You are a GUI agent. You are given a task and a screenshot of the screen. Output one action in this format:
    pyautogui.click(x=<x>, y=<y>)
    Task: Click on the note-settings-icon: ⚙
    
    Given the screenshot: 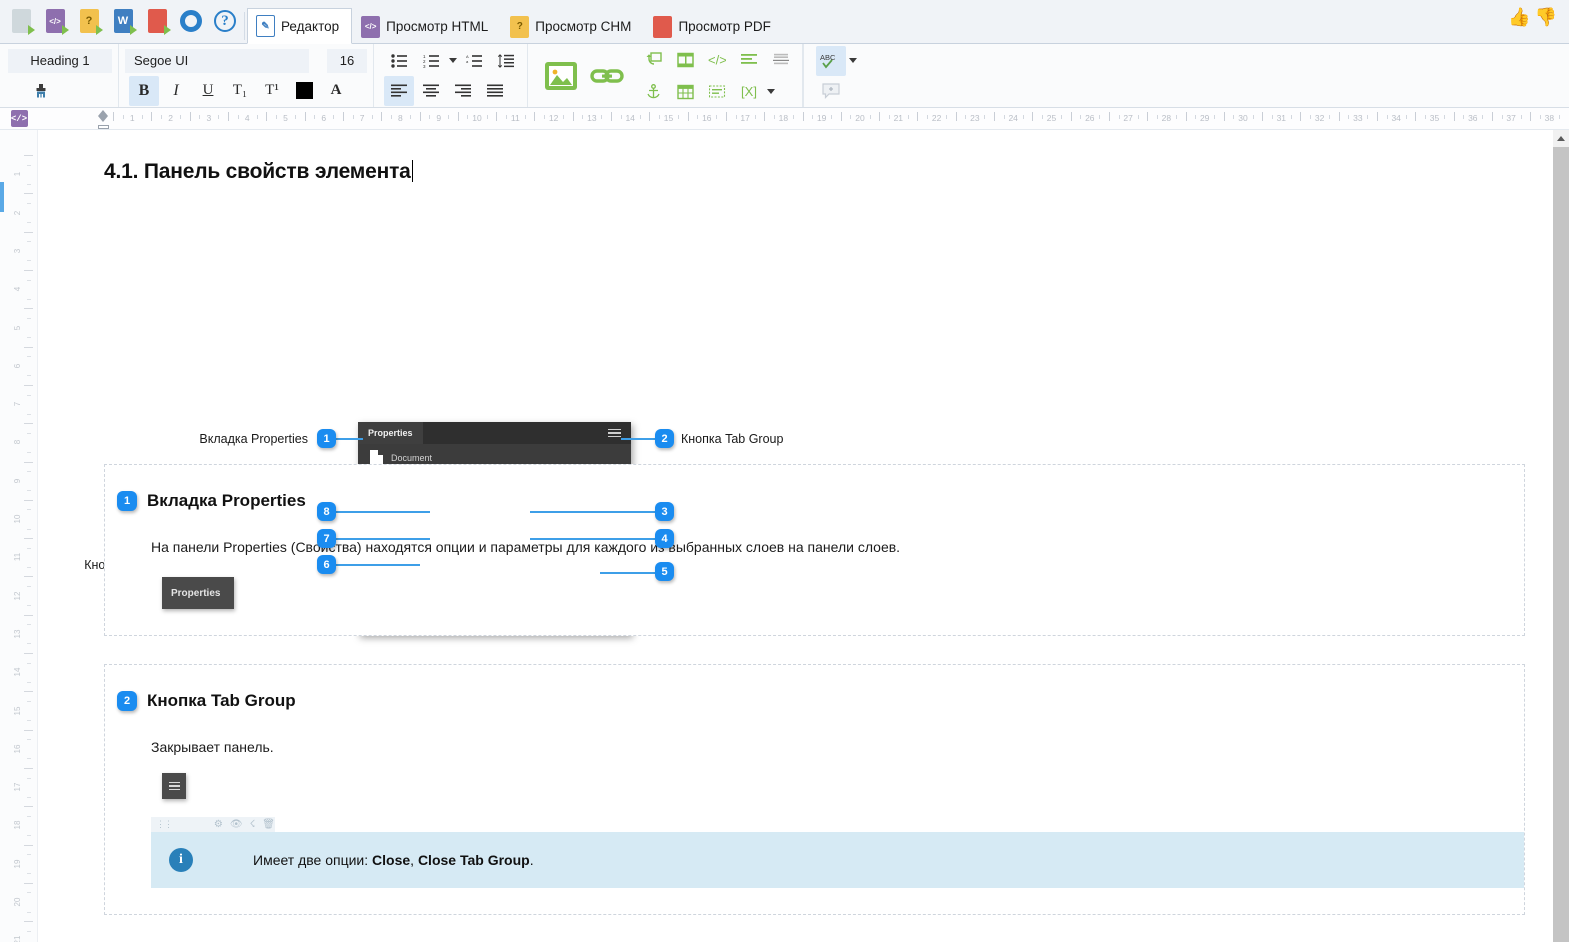 What is the action you would take?
    pyautogui.click(x=218, y=824)
    